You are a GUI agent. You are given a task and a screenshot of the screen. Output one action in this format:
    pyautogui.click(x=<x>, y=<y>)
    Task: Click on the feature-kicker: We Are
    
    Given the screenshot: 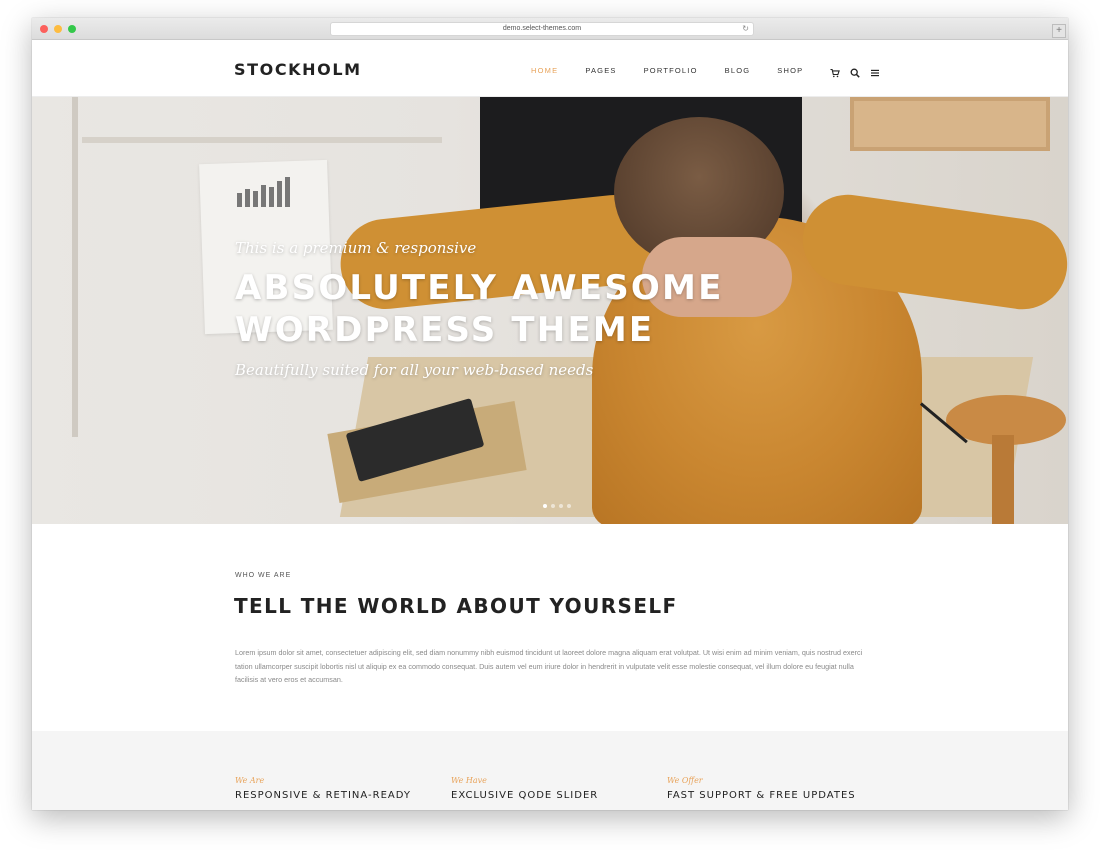 What is the action you would take?
    pyautogui.click(x=250, y=780)
    